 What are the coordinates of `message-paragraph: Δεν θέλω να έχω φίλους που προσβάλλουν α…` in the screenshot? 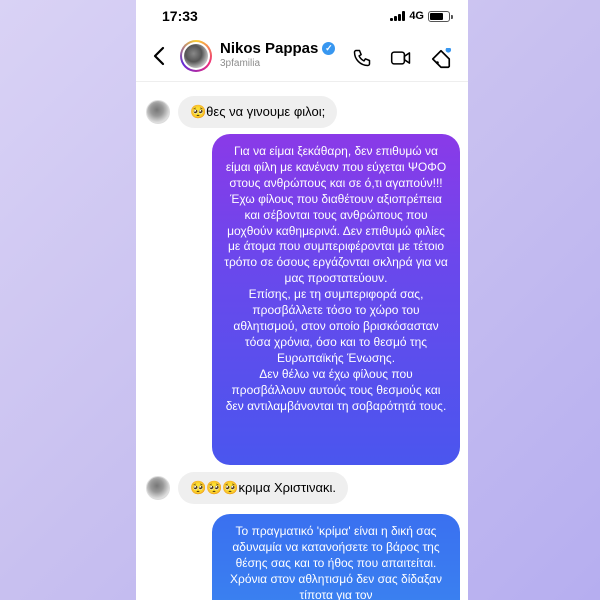 It's located at (336, 389).